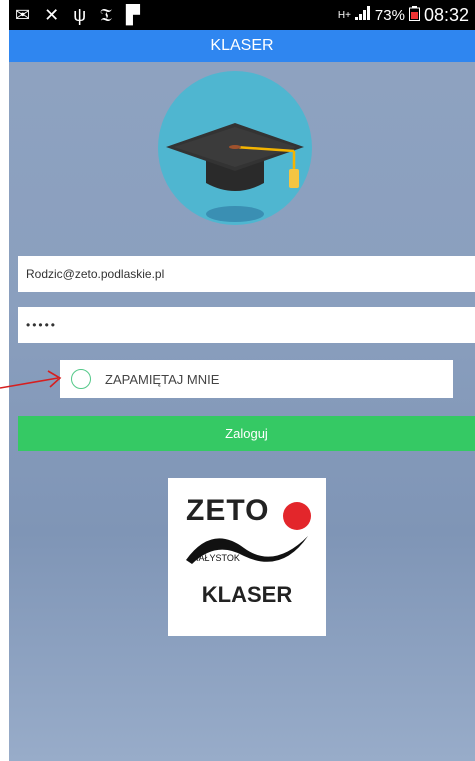  Describe the element at coordinates (247, 594) in the screenshot. I see `brand-product-name: KLASER` at that location.